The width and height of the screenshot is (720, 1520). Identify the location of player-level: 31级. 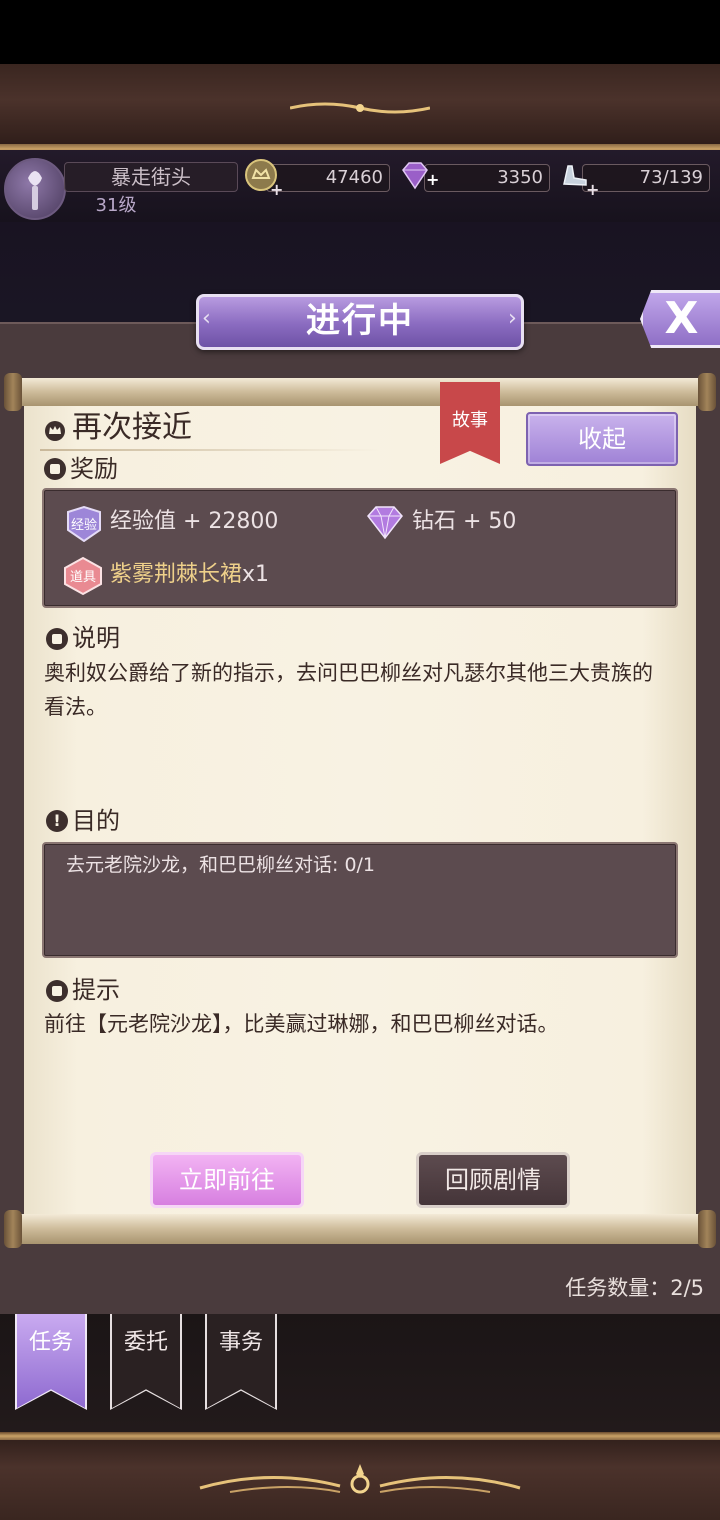
(116, 205).